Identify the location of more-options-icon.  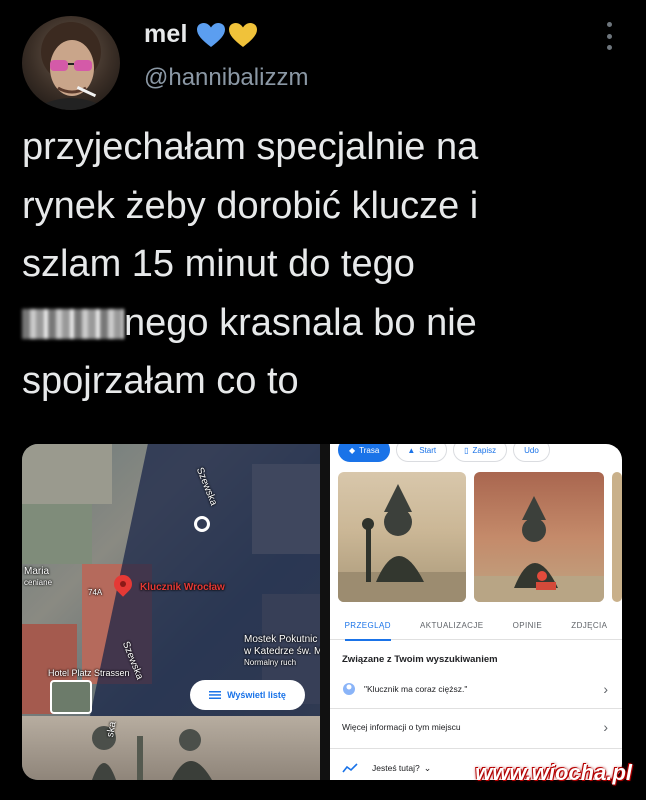
(609, 36).